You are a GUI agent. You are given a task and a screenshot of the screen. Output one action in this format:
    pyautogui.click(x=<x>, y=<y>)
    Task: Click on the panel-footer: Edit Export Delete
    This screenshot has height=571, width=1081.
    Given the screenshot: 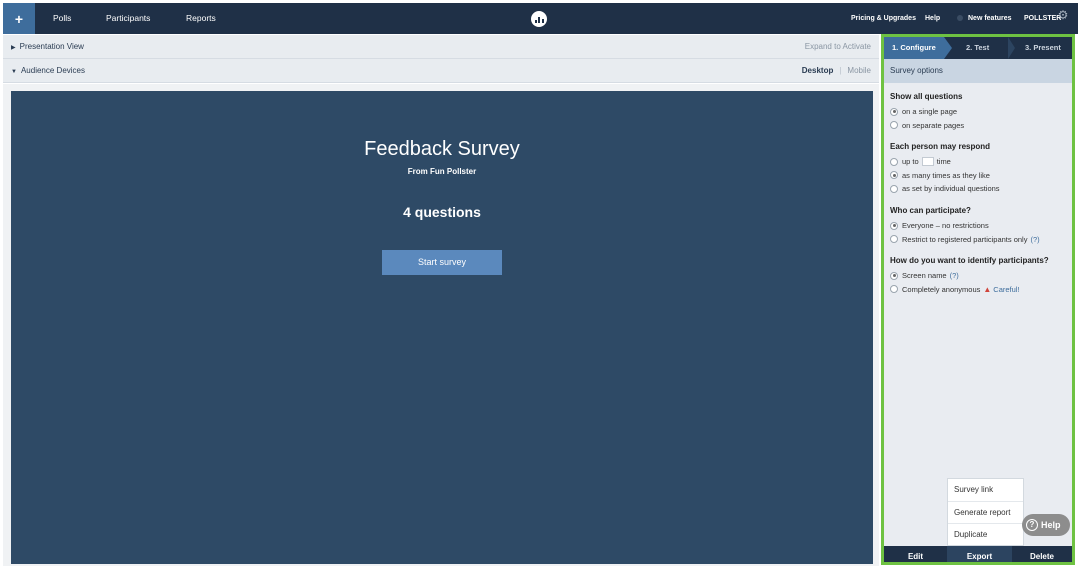 What is the action you would take?
    pyautogui.click(x=978, y=554)
    